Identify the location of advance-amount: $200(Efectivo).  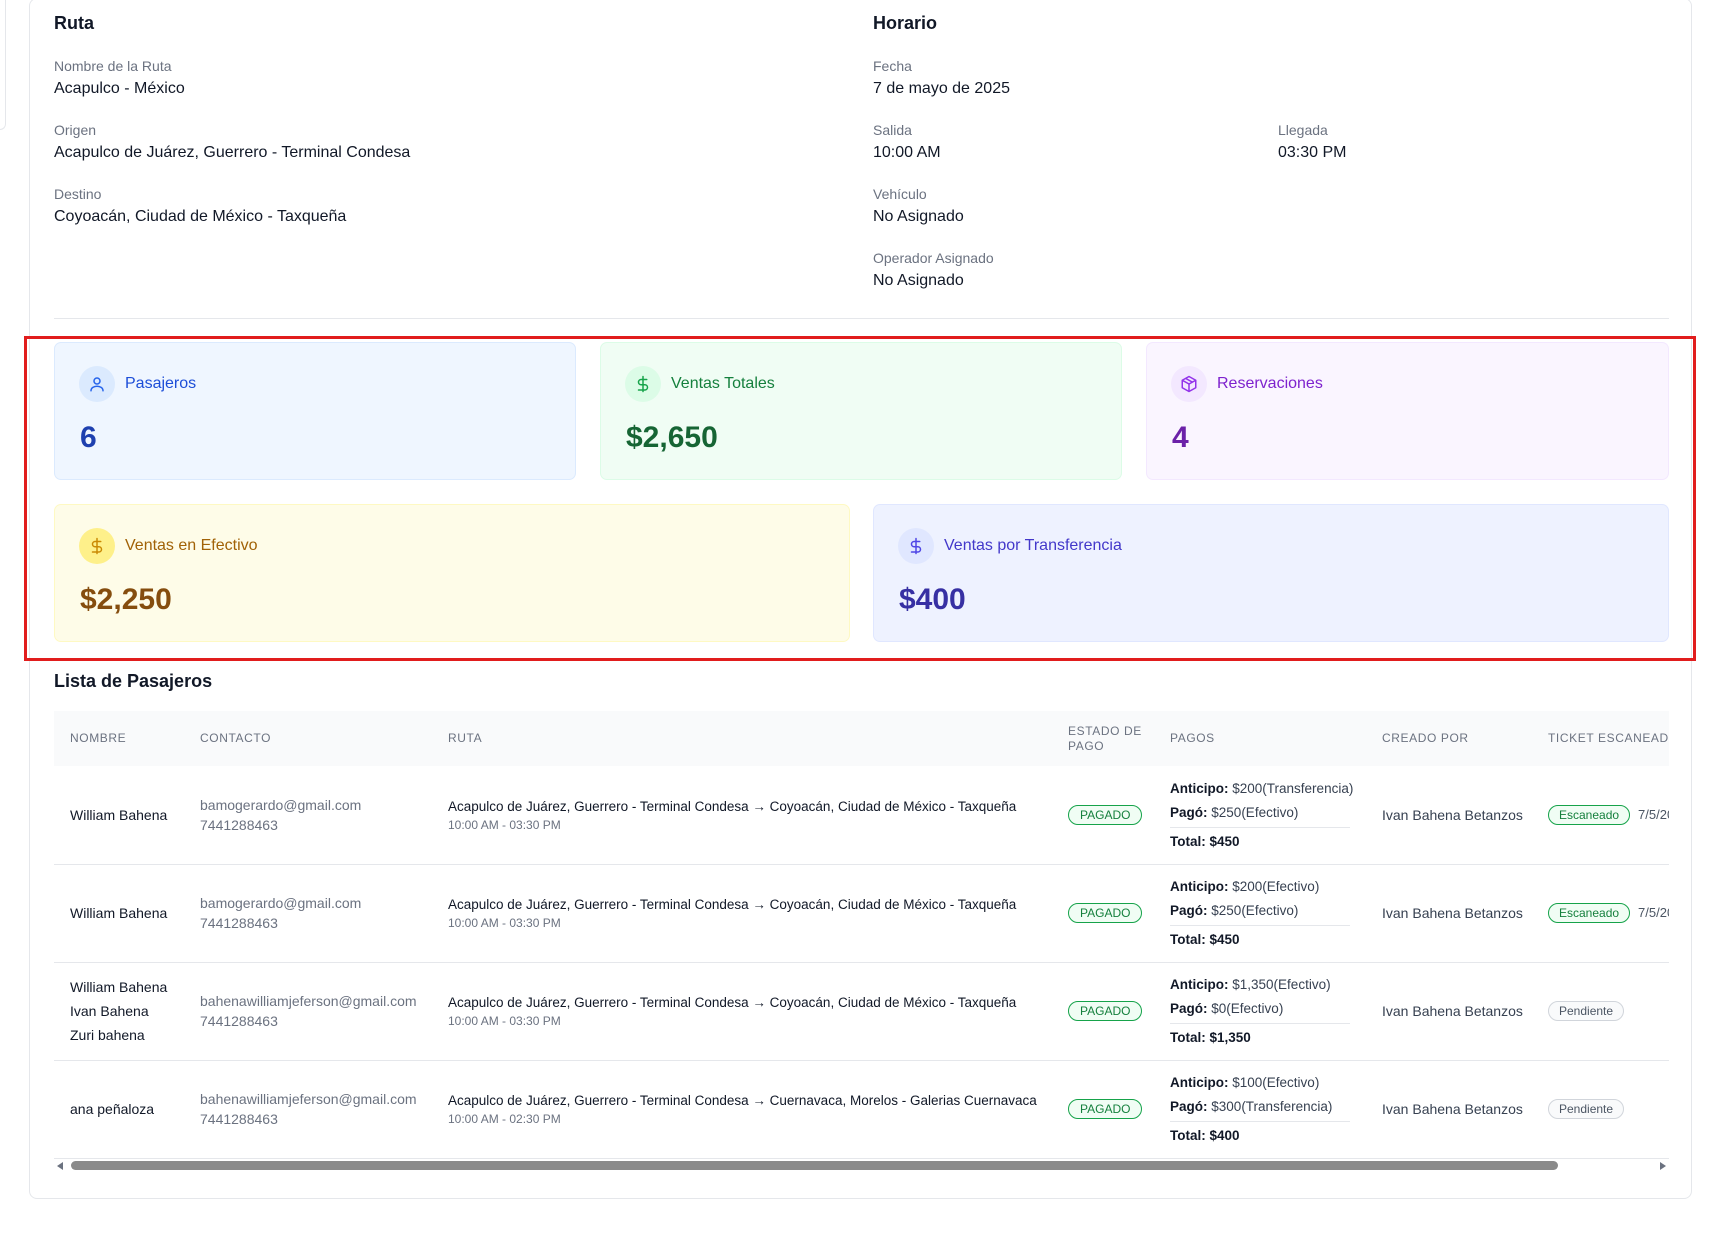
(1276, 886).